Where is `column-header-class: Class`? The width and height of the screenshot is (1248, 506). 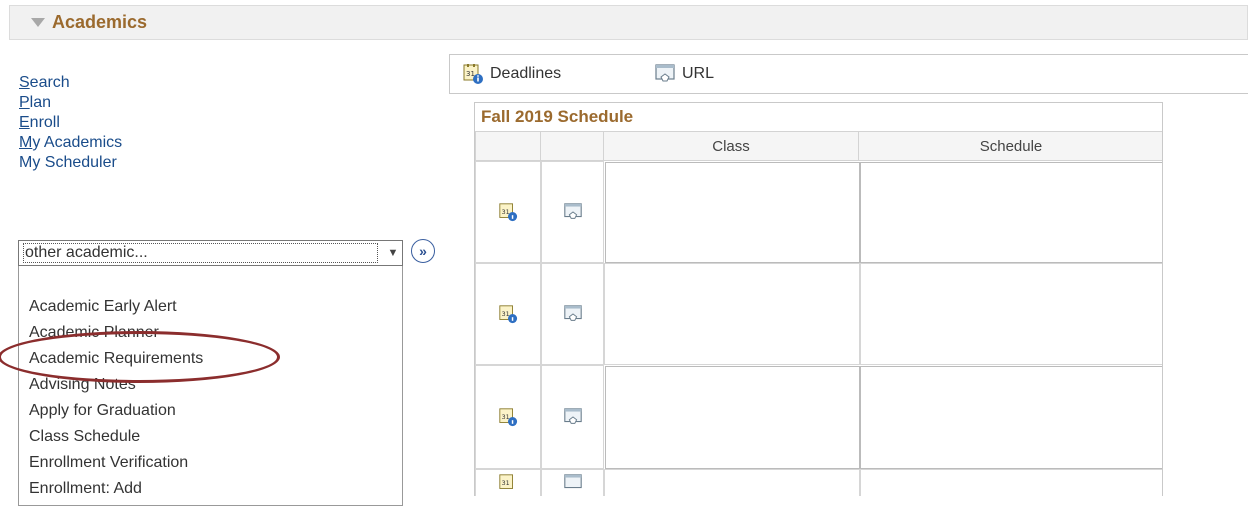 column-header-class: Class is located at coordinates (731, 146).